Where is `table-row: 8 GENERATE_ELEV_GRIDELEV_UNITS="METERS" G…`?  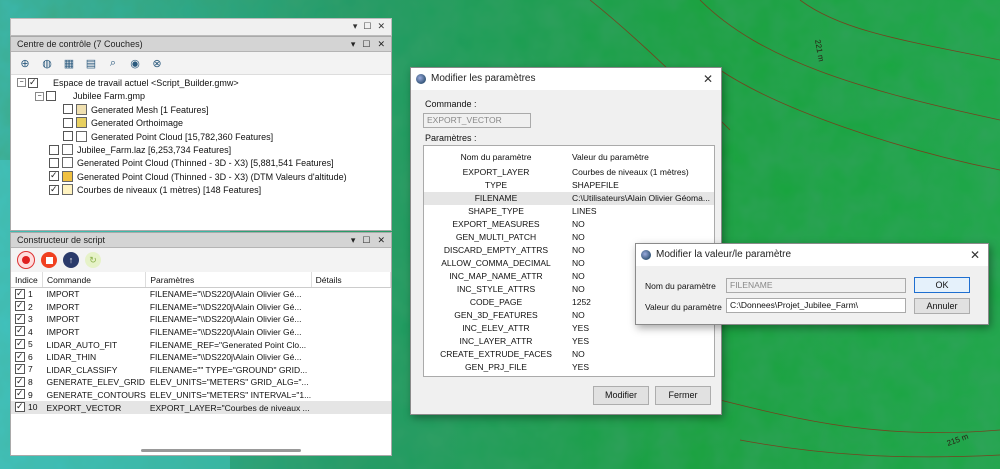
table-row: 8 GENERATE_ELEV_GRIDELEV_UNITS="METERS" G… is located at coordinates (201, 382).